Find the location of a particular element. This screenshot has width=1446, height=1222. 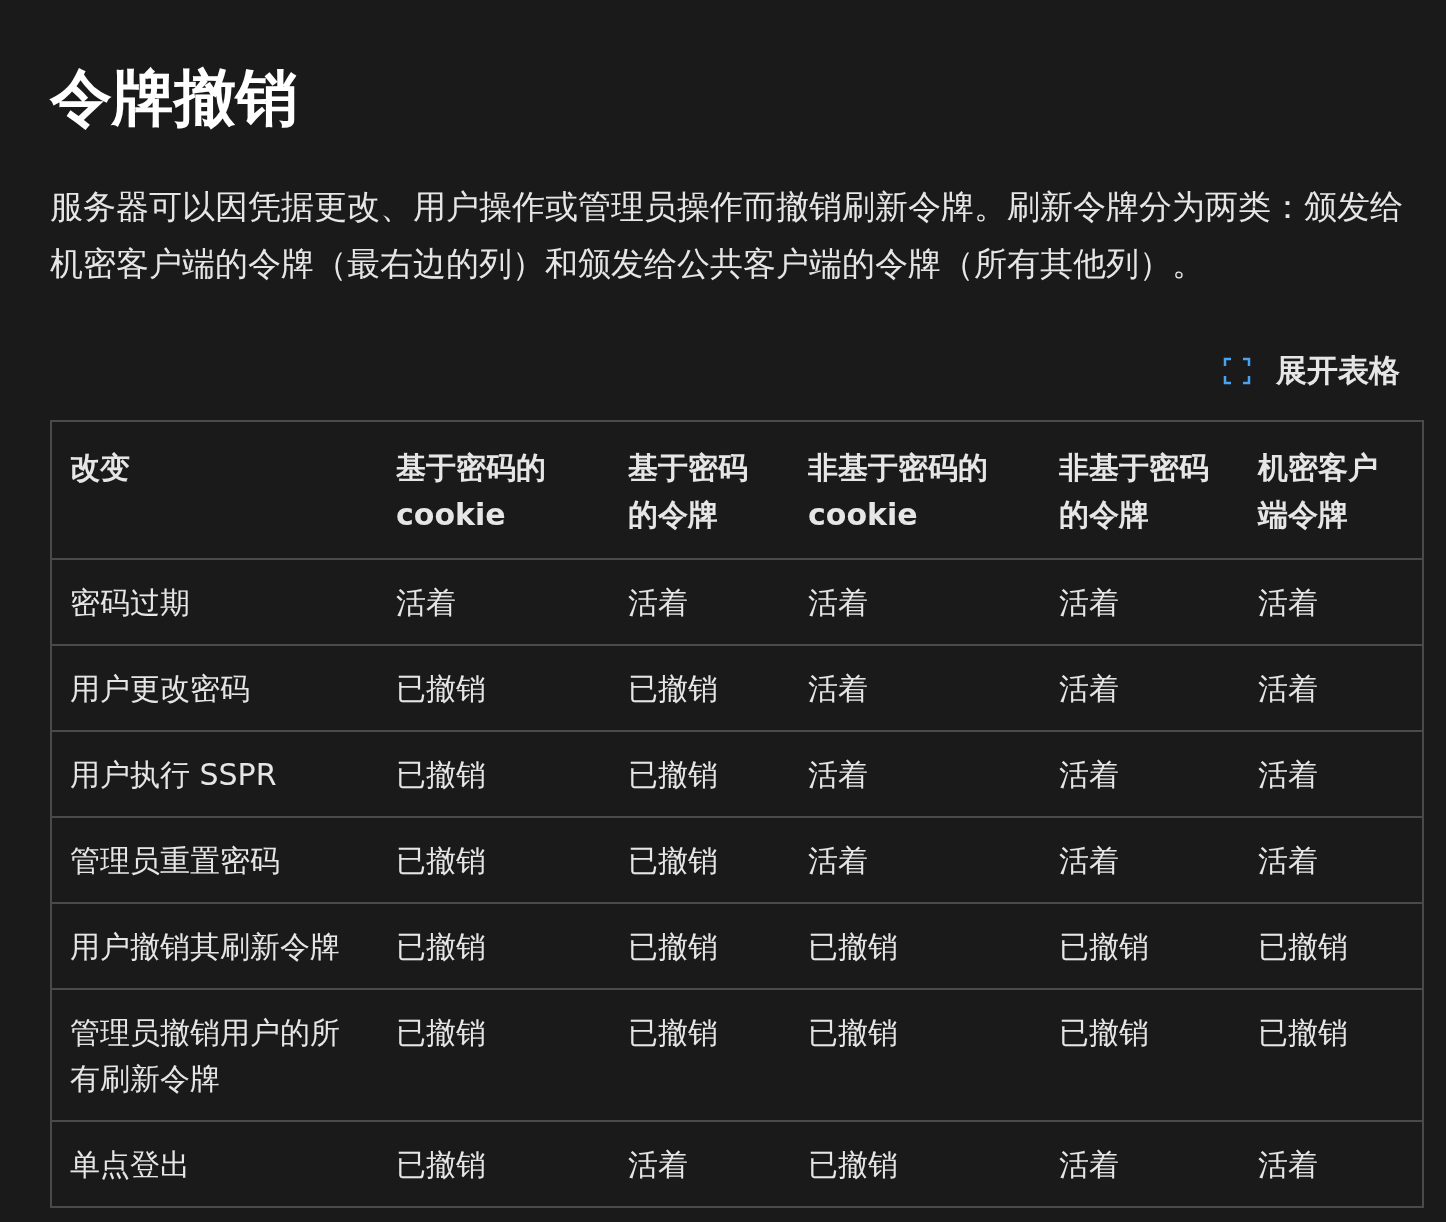

expand-table-button: 展开表格 is located at coordinates (1311, 371).